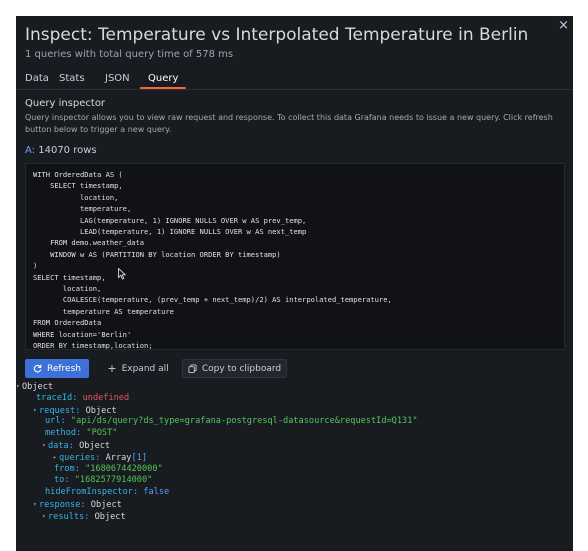 This screenshot has height=551, width=588. What do you see at coordinates (30, 150) in the screenshot?
I see `query-letter: A:` at bounding box center [30, 150].